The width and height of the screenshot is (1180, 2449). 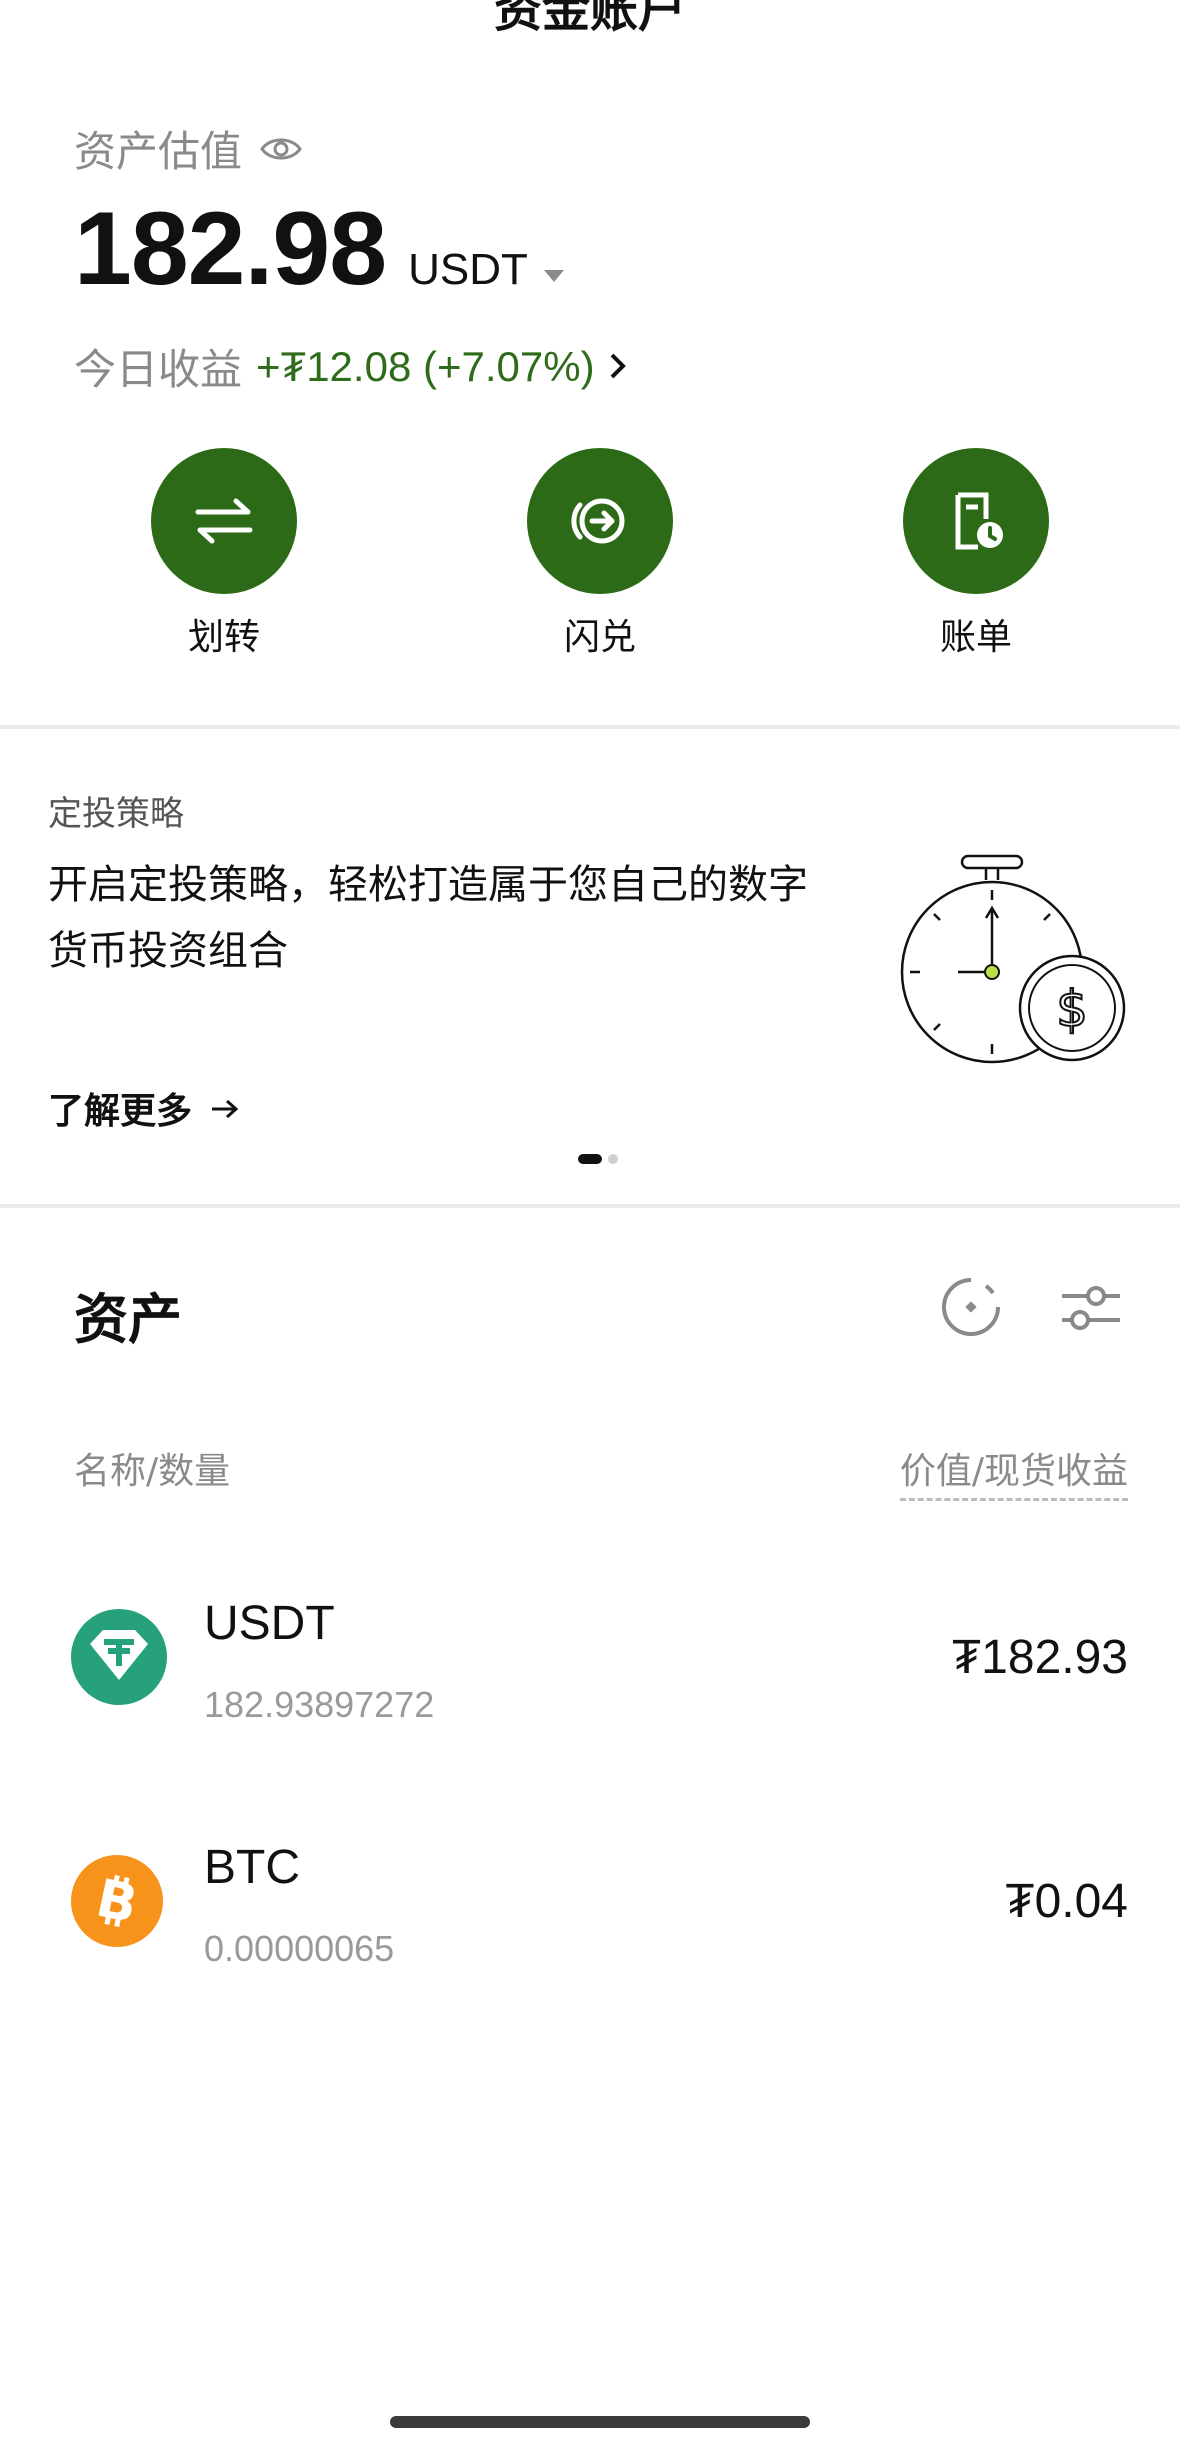 I want to click on bill-button: 账单, so click(x=976, y=554).